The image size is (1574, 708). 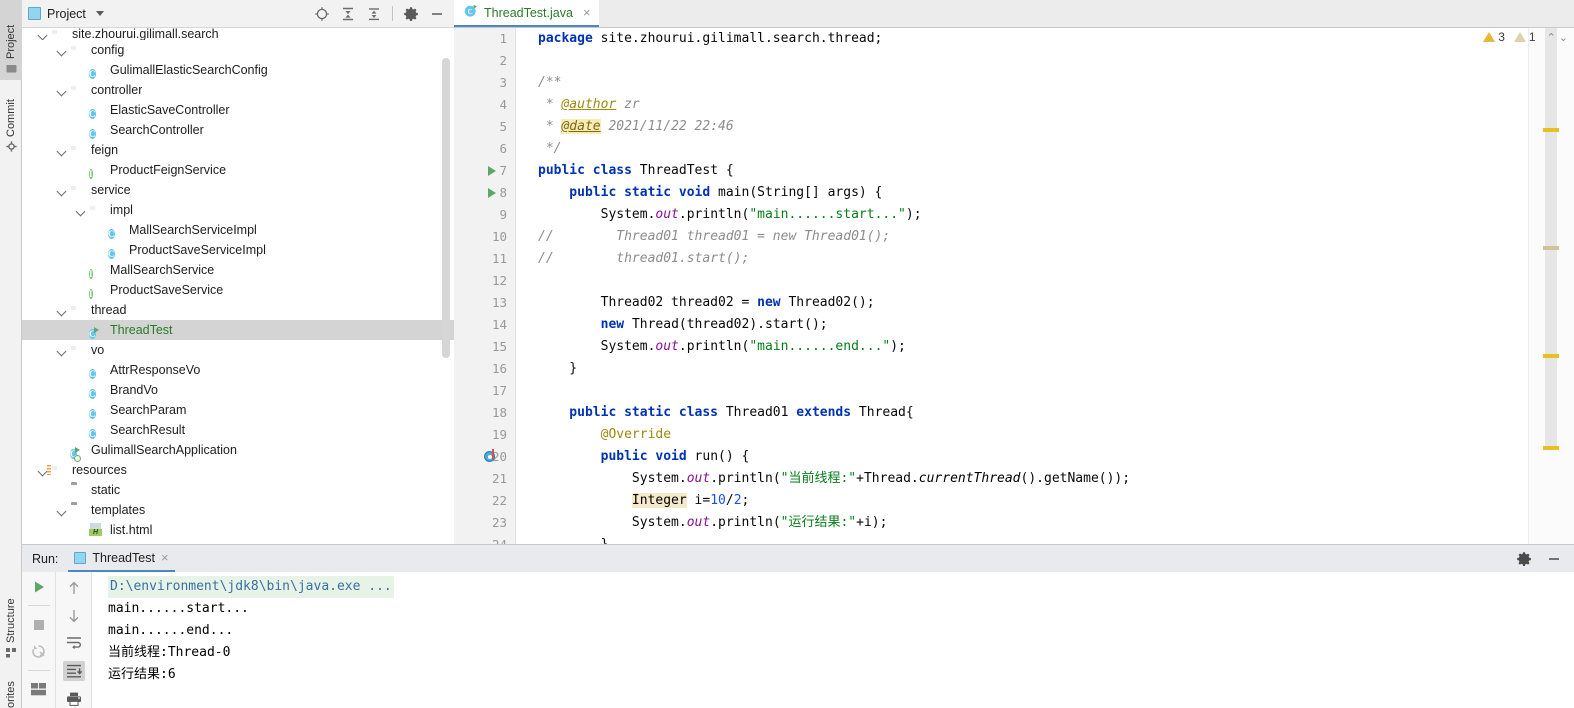 I want to click on code-line: public class ThreadTest {, so click(x=1022, y=171).